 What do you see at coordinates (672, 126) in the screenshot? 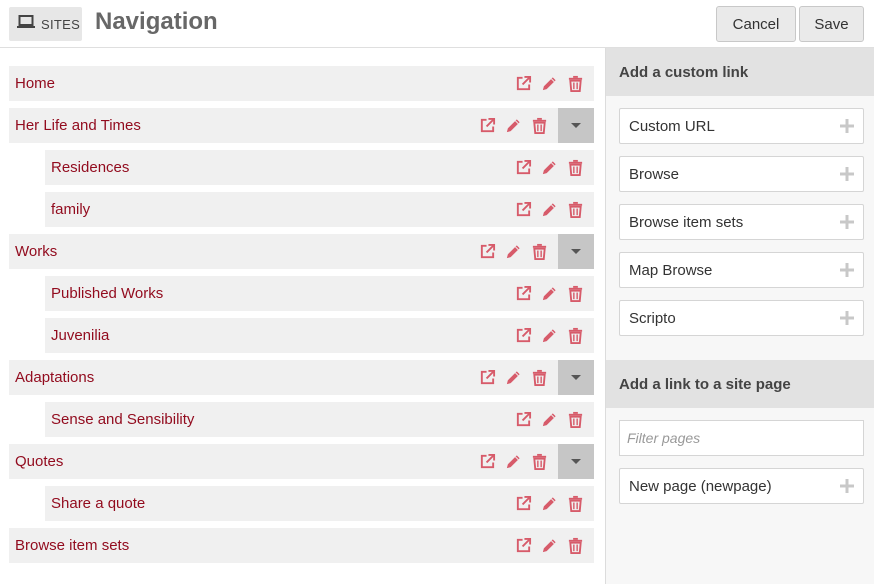
I see `add-link-option-label: Custom URL` at bounding box center [672, 126].